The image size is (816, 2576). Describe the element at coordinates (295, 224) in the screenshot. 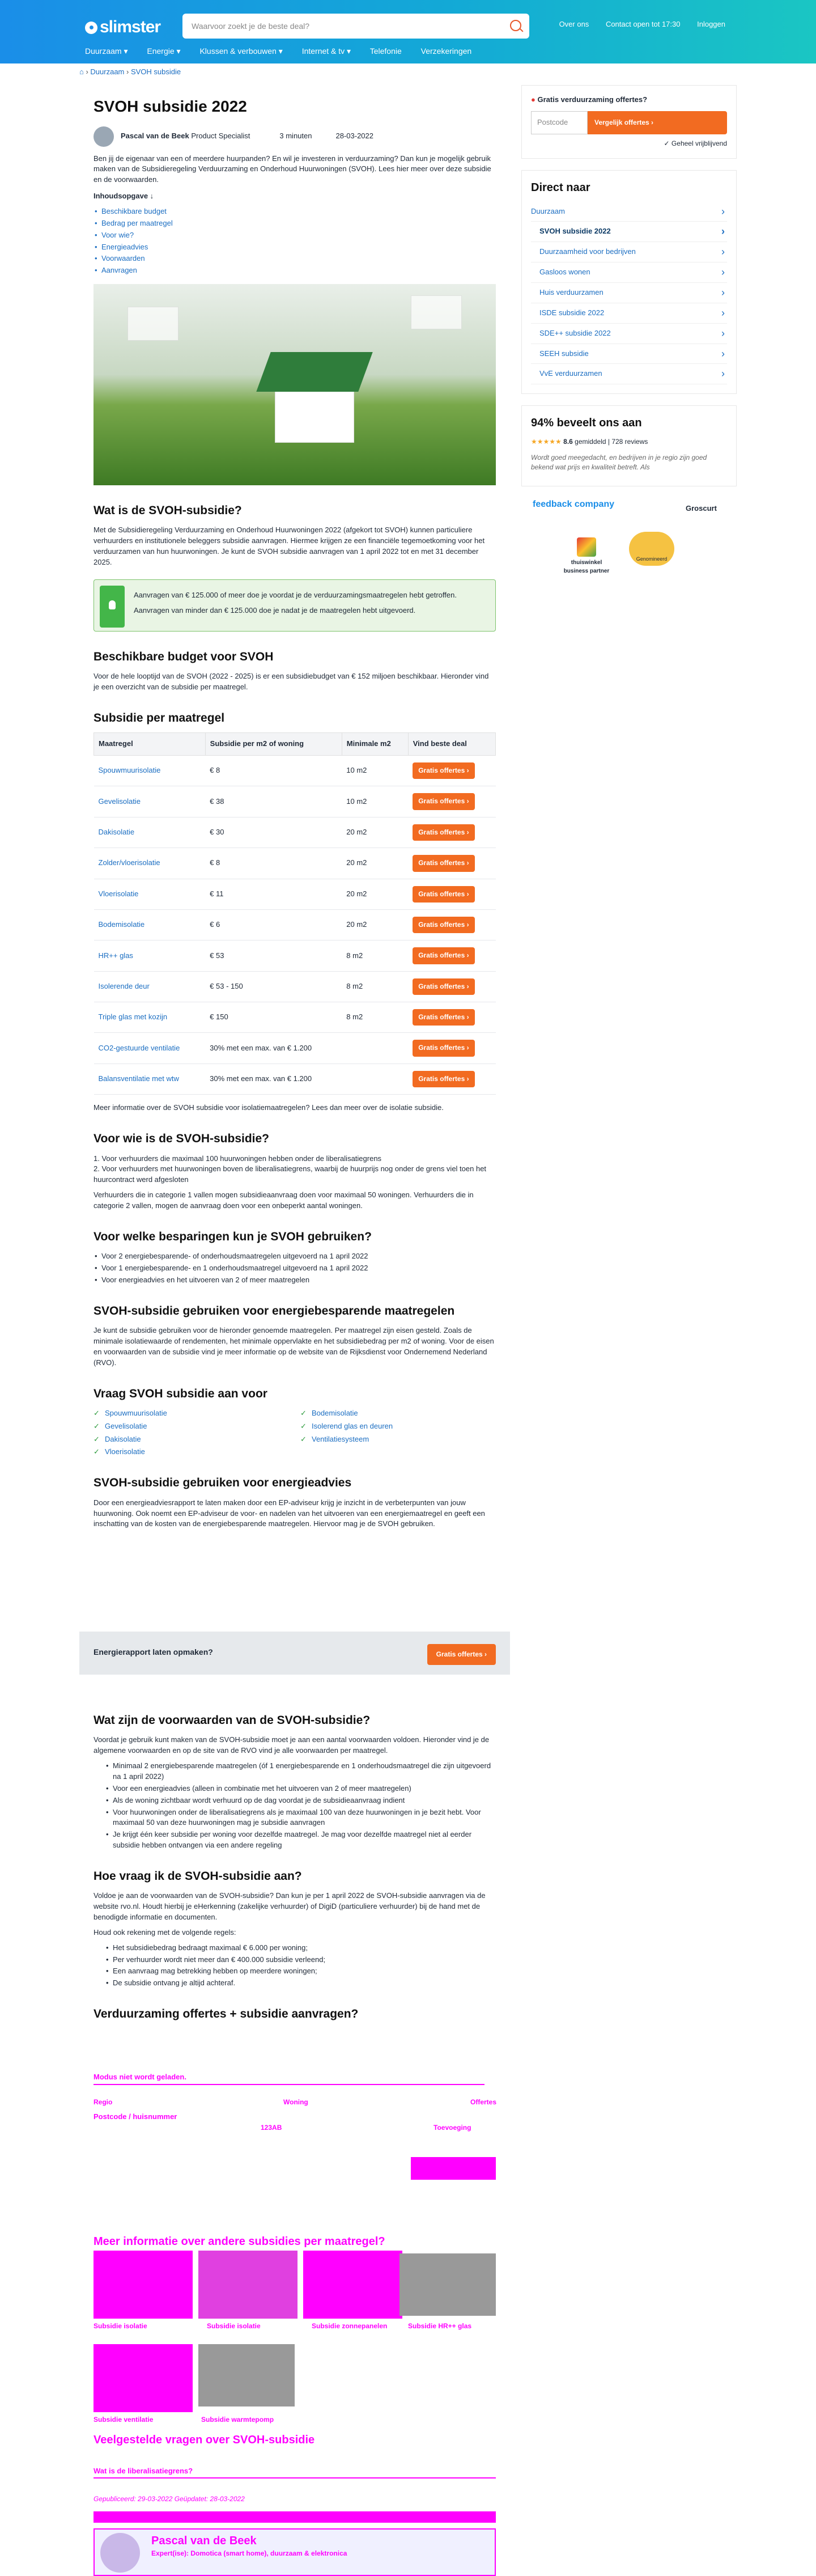

I see `toc-item: Bedrag per maatregel` at that location.